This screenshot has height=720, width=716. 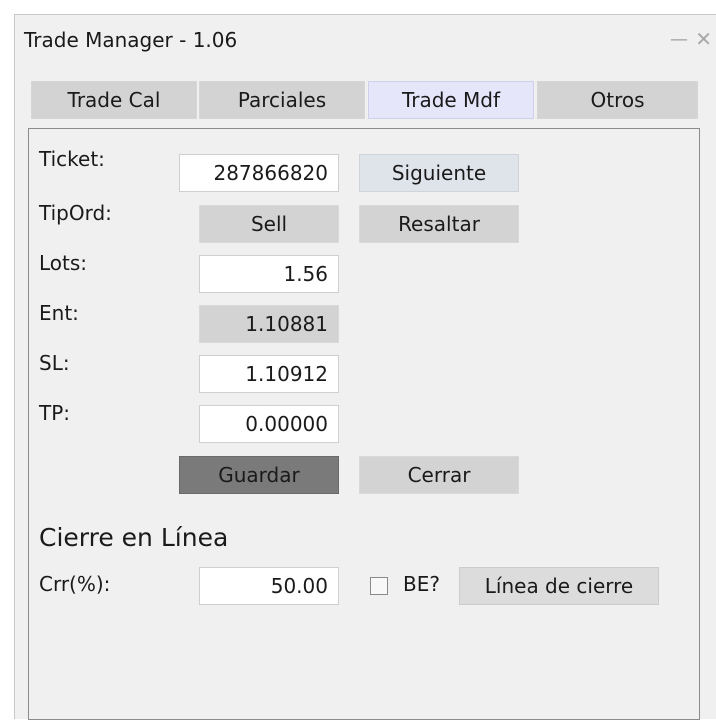 I want to click on crr-percent-input: 50.00, so click(x=269, y=586).